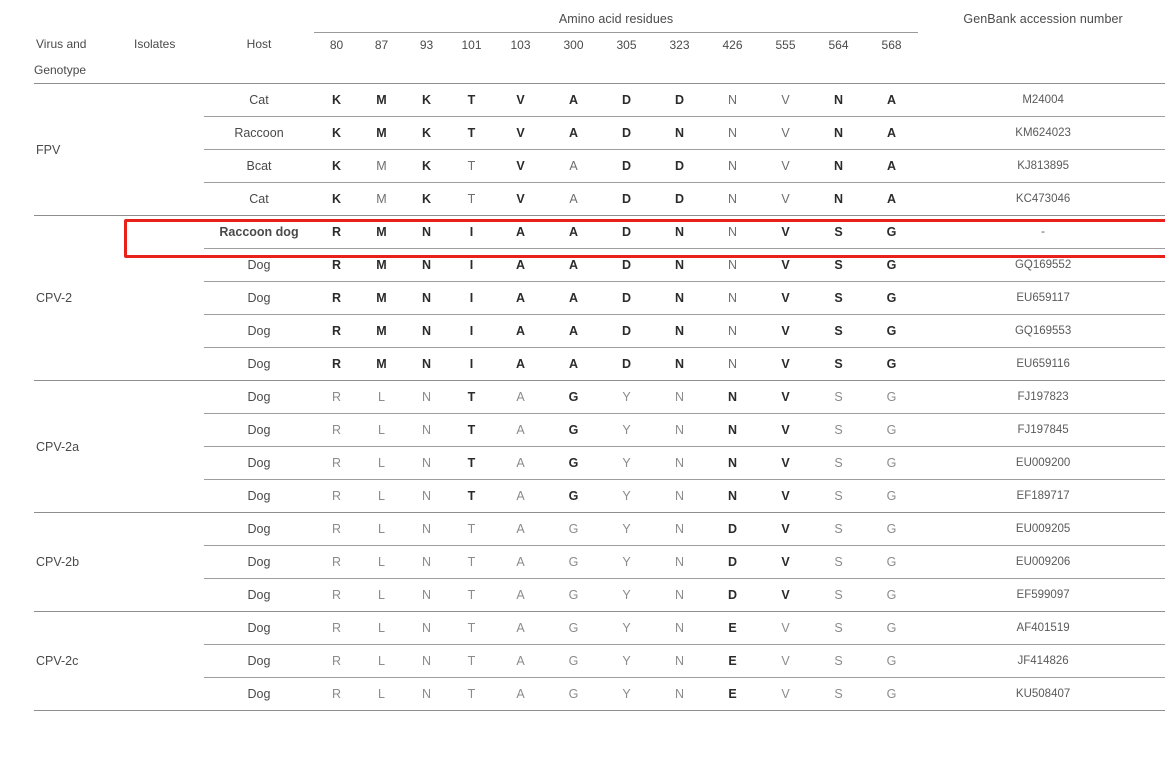  Describe the element at coordinates (599, 464) in the screenshot. I see `table-row: Dog R L N T A G Y N N V S G EU009200` at that location.